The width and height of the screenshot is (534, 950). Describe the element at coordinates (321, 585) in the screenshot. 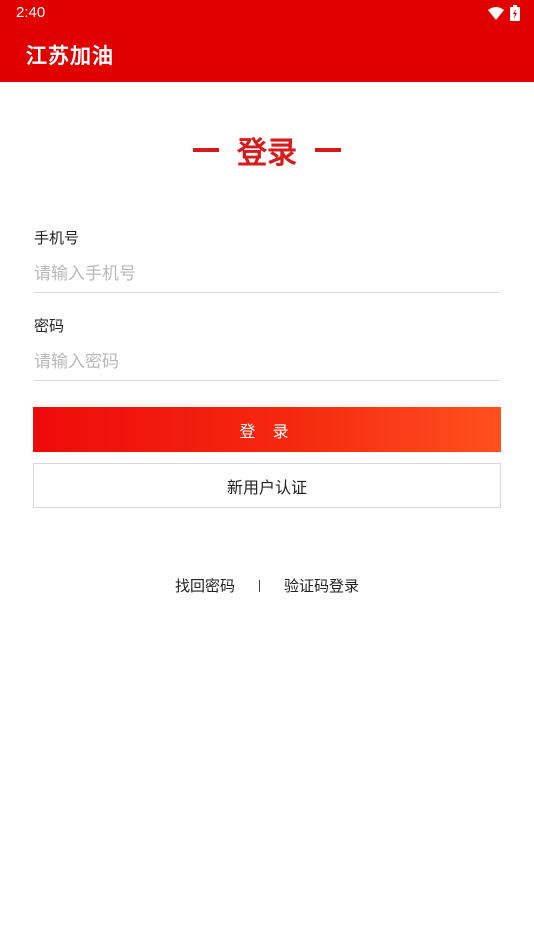

I see `sms-login-link: 验证码登录` at that location.